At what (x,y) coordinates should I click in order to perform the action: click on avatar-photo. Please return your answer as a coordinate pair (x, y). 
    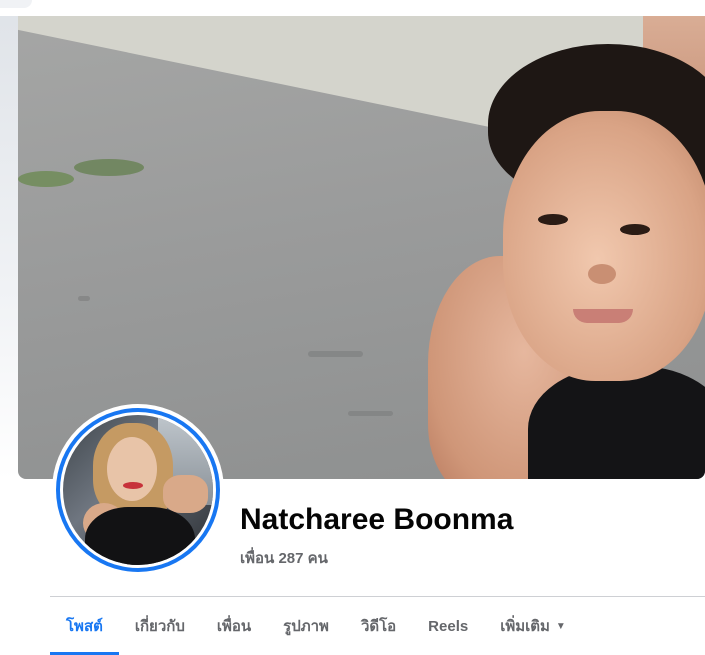
    Looking at the image, I should click on (138, 490).